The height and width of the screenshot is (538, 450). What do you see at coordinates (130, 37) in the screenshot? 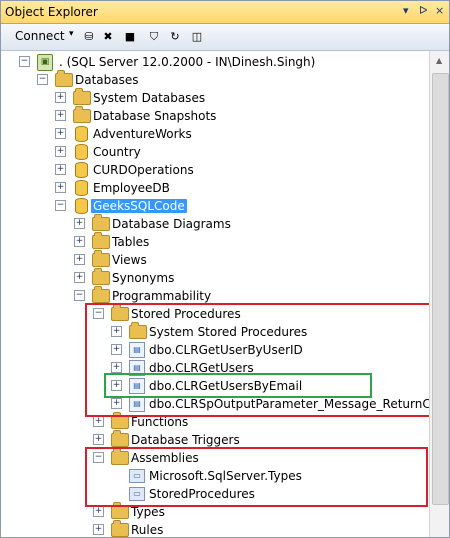
I see `stop-icon: ■` at bounding box center [130, 37].